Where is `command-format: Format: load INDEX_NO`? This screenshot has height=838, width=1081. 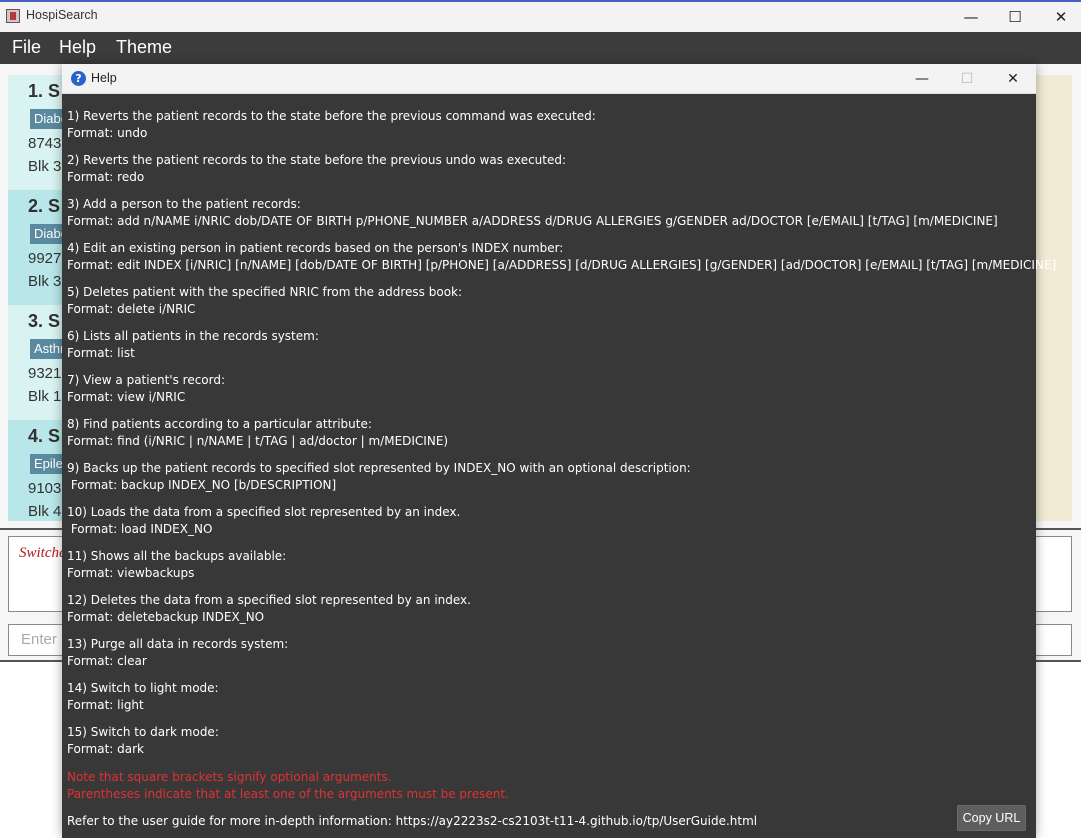 command-format: Format: load INDEX_NO is located at coordinates (140, 529).